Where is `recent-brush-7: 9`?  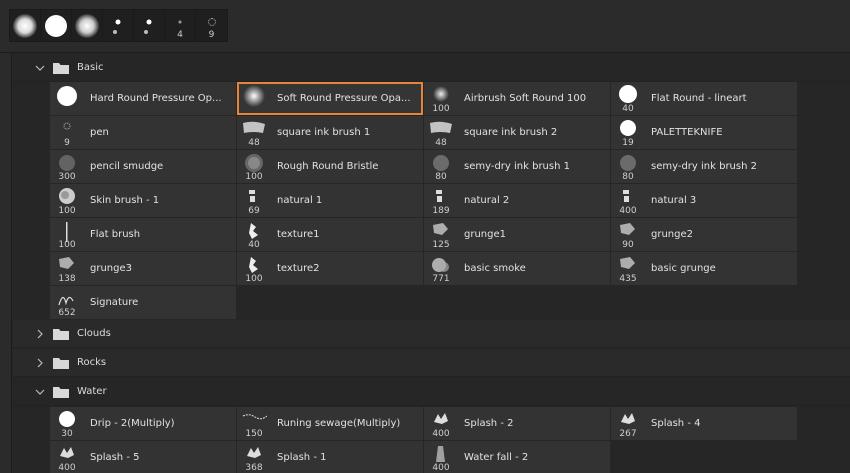 recent-brush-7: 9 is located at coordinates (211, 25).